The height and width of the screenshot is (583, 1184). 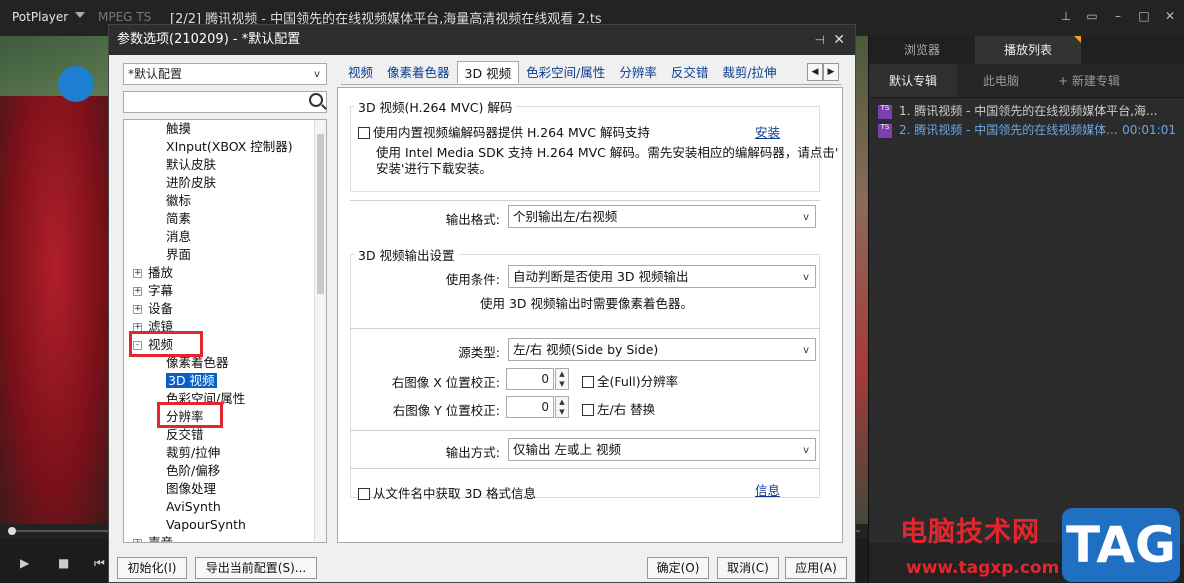 What do you see at coordinates (662, 216) in the screenshot?
I see `output-format-dropdown: 个别输出左/右视频 v` at bounding box center [662, 216].